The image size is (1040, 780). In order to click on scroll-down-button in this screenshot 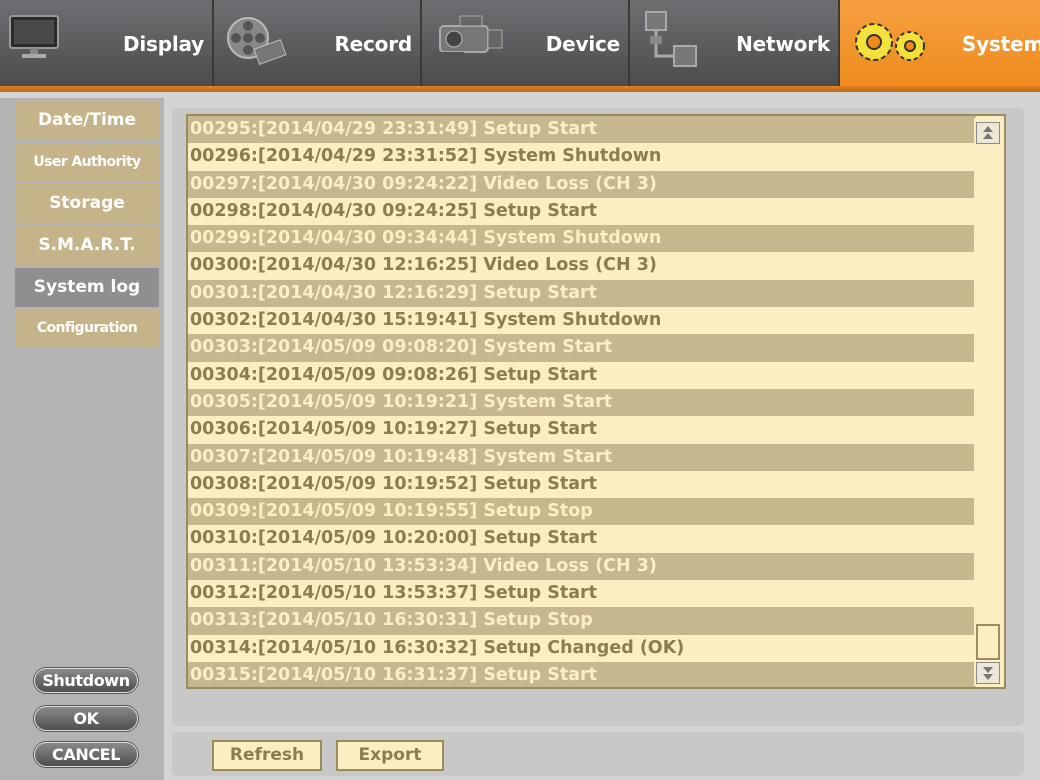, I will do `click(988, 673)`.